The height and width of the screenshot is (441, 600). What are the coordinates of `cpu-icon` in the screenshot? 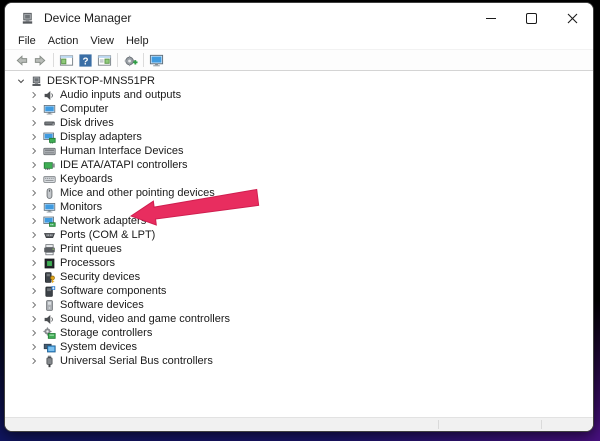 It's located at (49, 263).